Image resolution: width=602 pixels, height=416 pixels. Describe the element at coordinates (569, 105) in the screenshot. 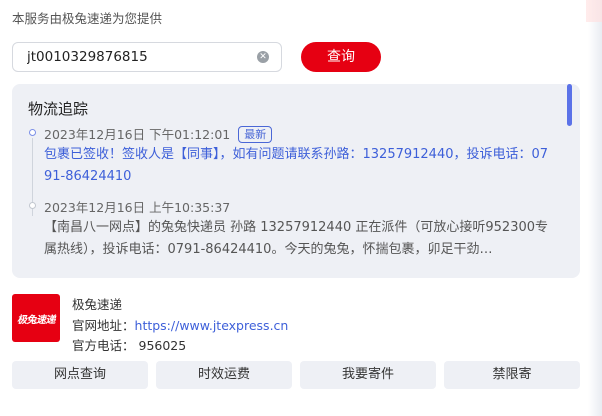

I see `scrollbar-thumb` at that location.